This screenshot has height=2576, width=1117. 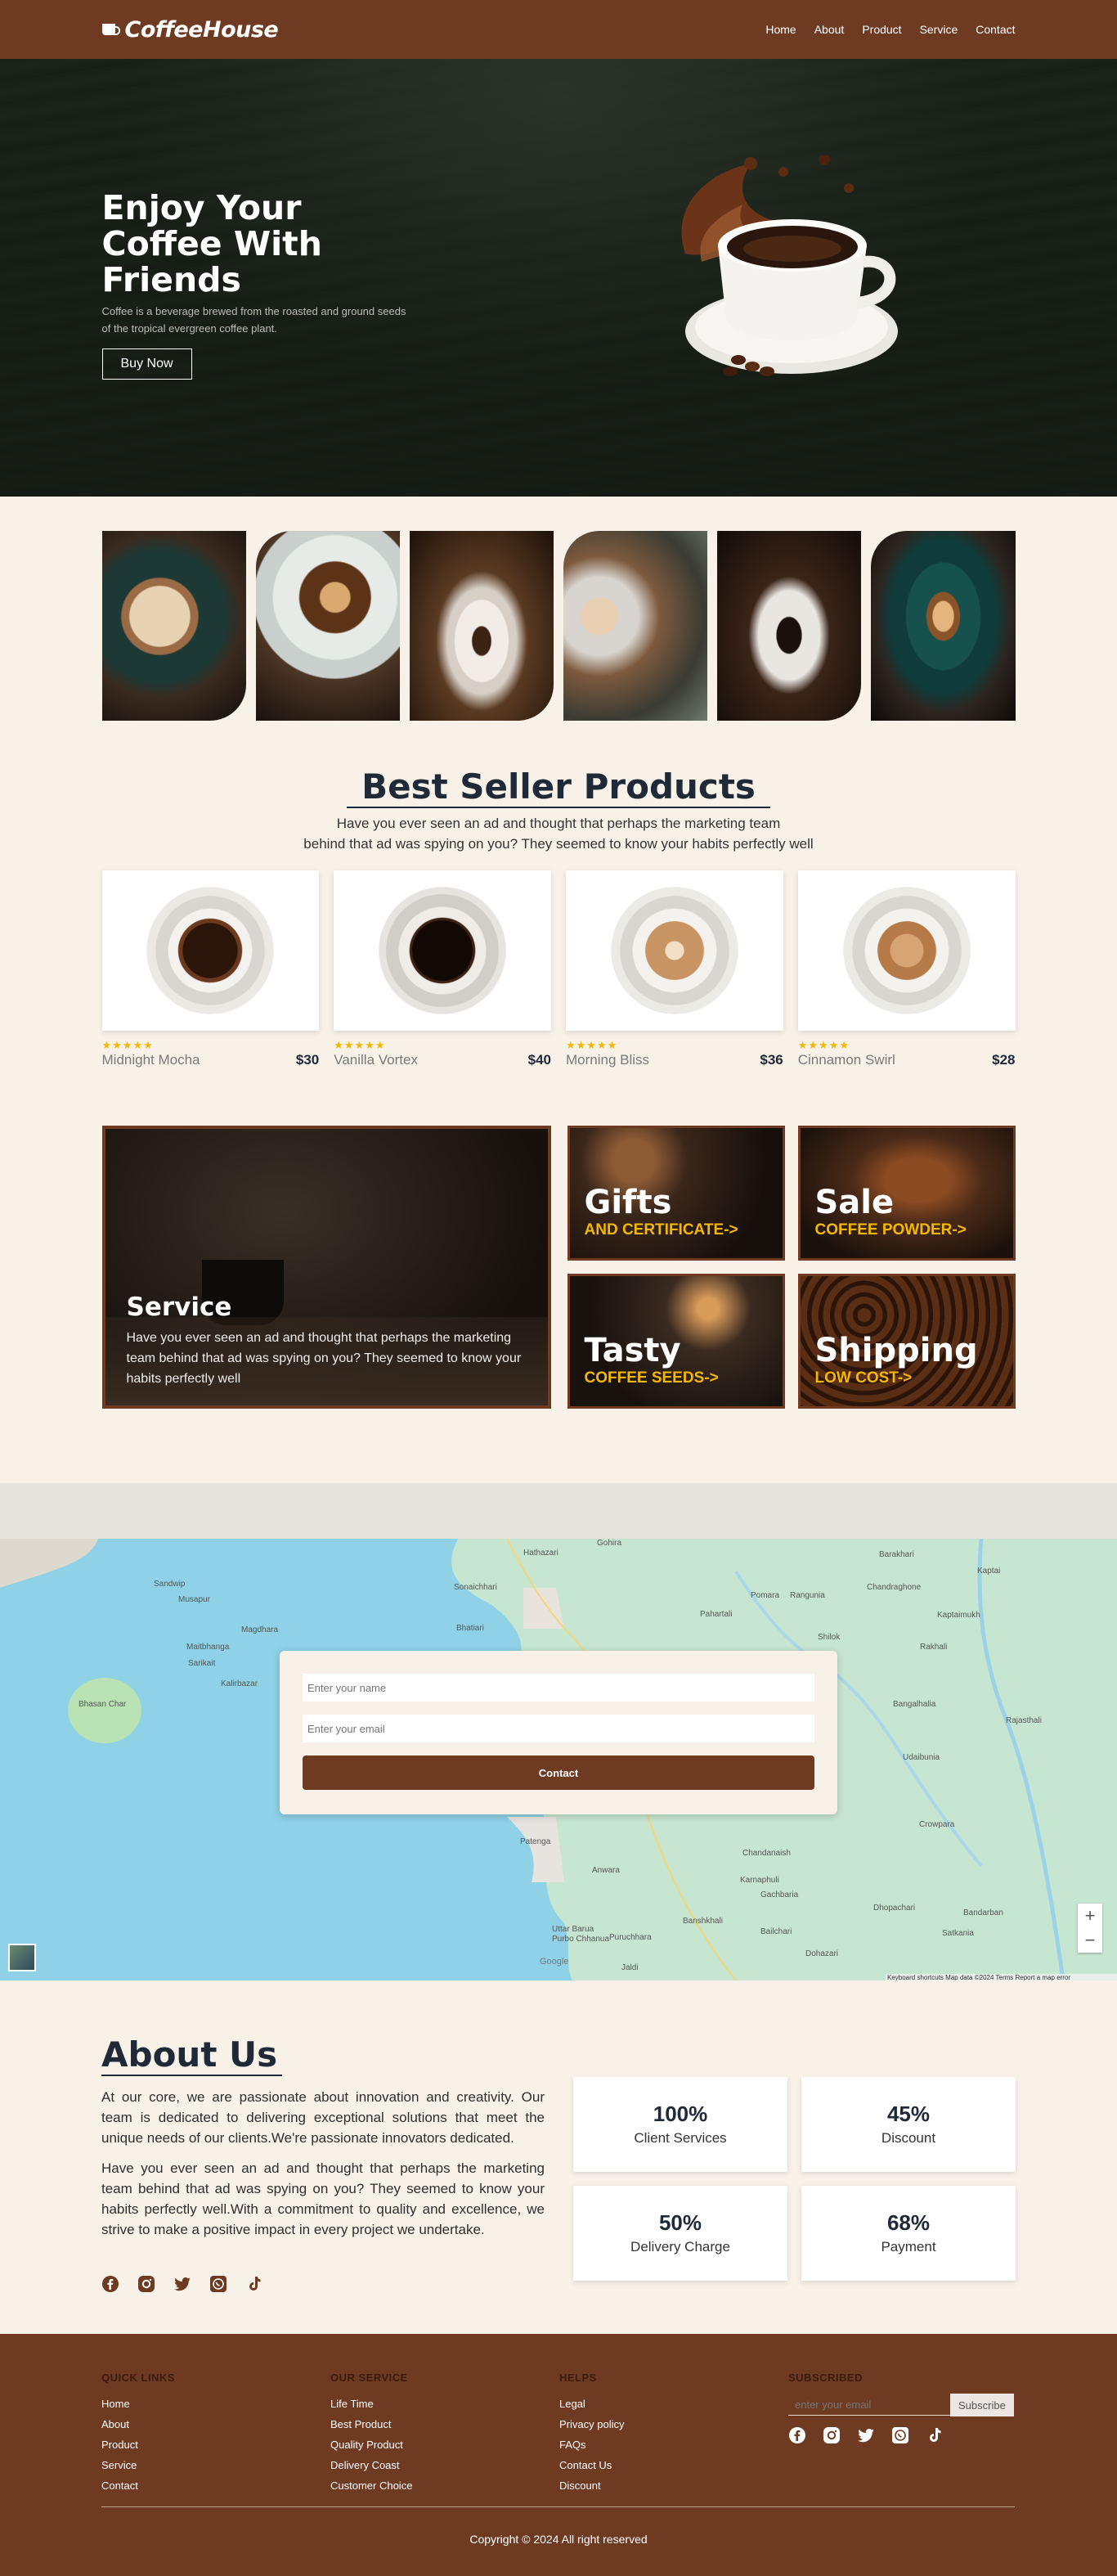 I want to click on map-label: Barakhari, so click(x=897, y=1555).